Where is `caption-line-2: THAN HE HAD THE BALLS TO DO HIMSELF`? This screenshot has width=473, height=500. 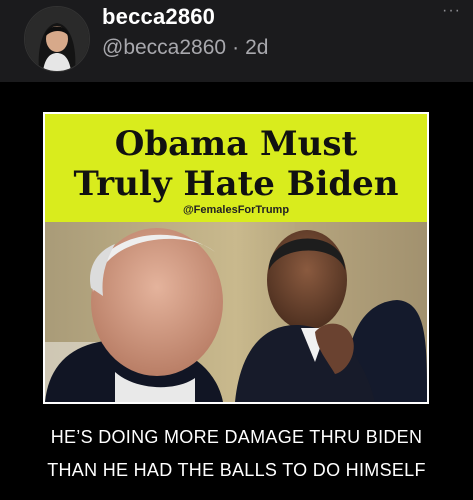 caption-line-2: THAN HE HAD THE BALLS TO DO HIMSELF is located at coordinates (236, 470).